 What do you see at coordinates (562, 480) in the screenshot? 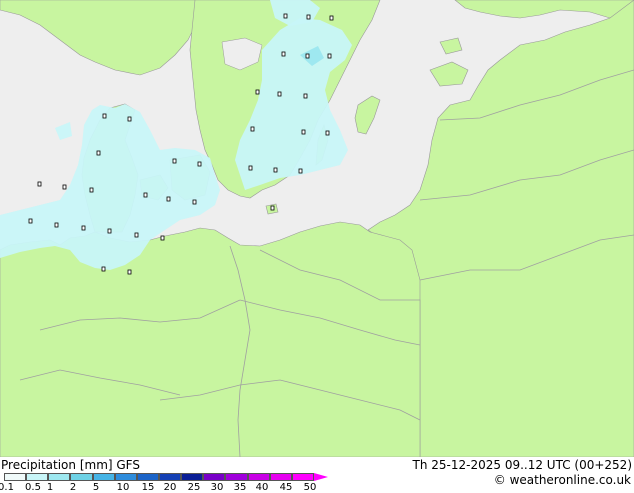
I see `credit-link: © weatheronline.co.uk` at bounding box center [562, 480].